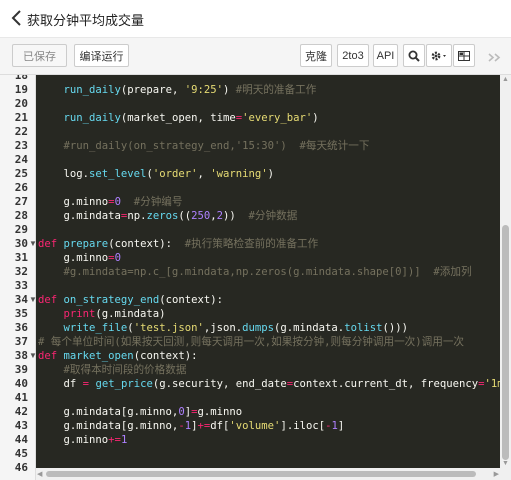  Describe the element at coordinates (21, 439) in the screenshot. I see `line-number: 44` at that location.